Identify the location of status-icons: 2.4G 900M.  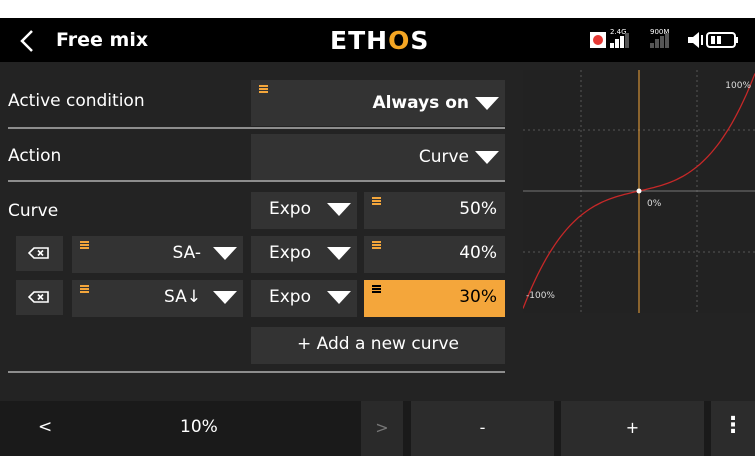
(668, 40).